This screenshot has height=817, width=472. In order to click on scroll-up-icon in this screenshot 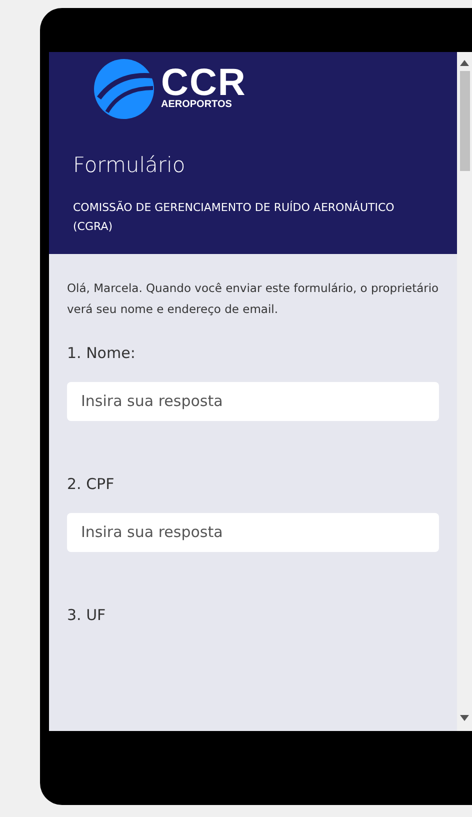, I will do `click(464, 63)`.